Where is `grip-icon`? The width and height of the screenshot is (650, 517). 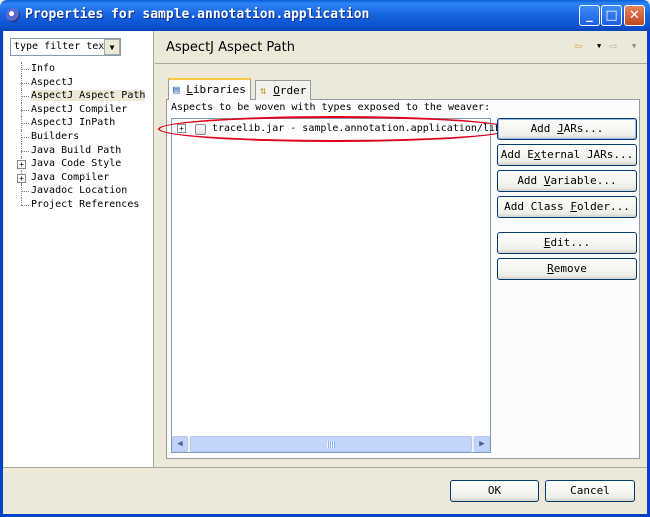
grip-icon is located at coordinates (331, 444).